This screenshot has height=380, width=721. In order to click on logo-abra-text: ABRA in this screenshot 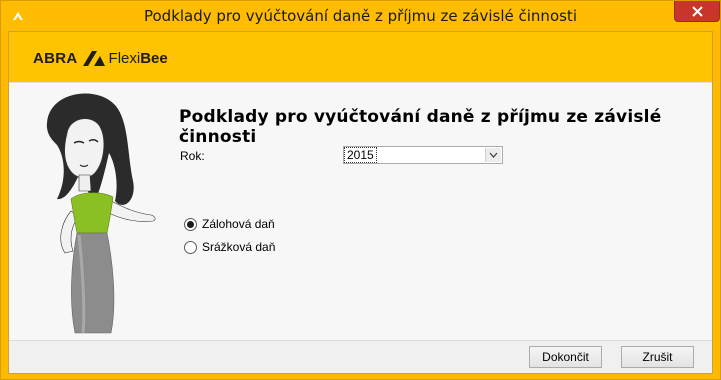, I will do `click(55, 58)`.